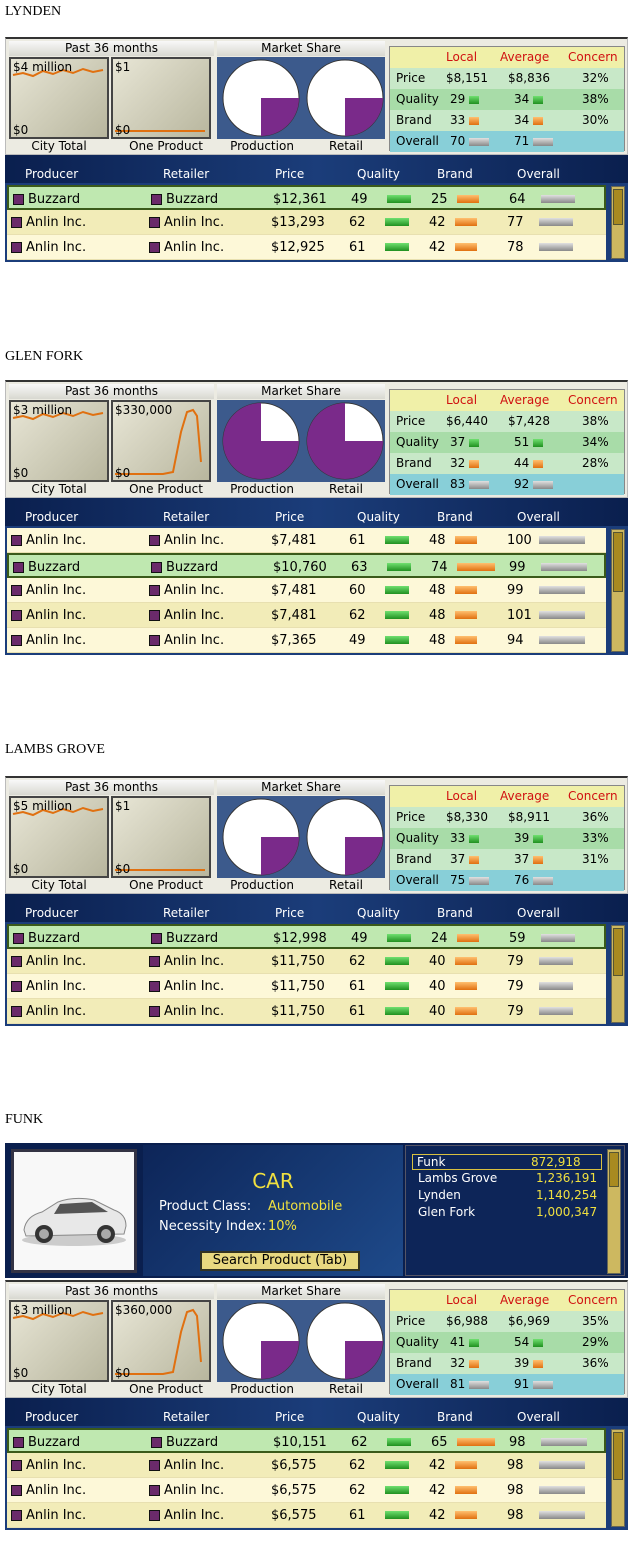  Describe the element at coordinates (305, 1206) in the screenshot. I see `product-class-value: Automobile` at that location.